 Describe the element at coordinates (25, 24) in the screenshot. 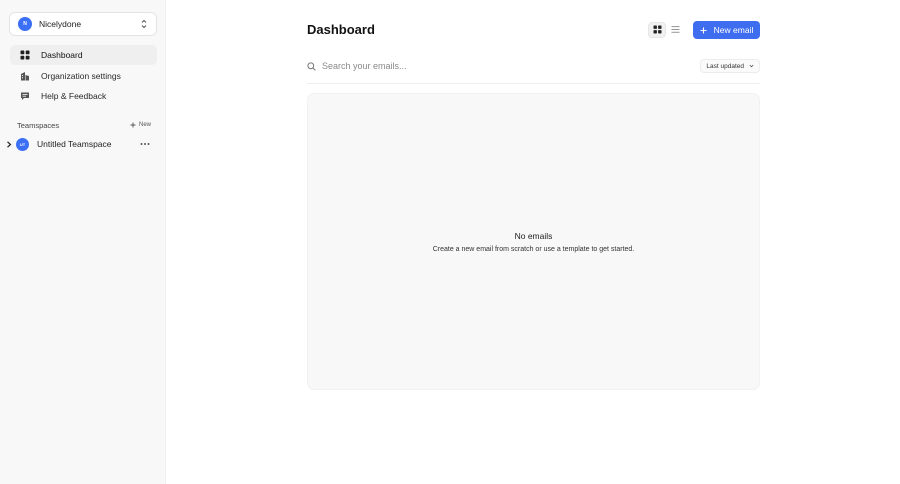

I see `workspace-avatar: N` at that location.